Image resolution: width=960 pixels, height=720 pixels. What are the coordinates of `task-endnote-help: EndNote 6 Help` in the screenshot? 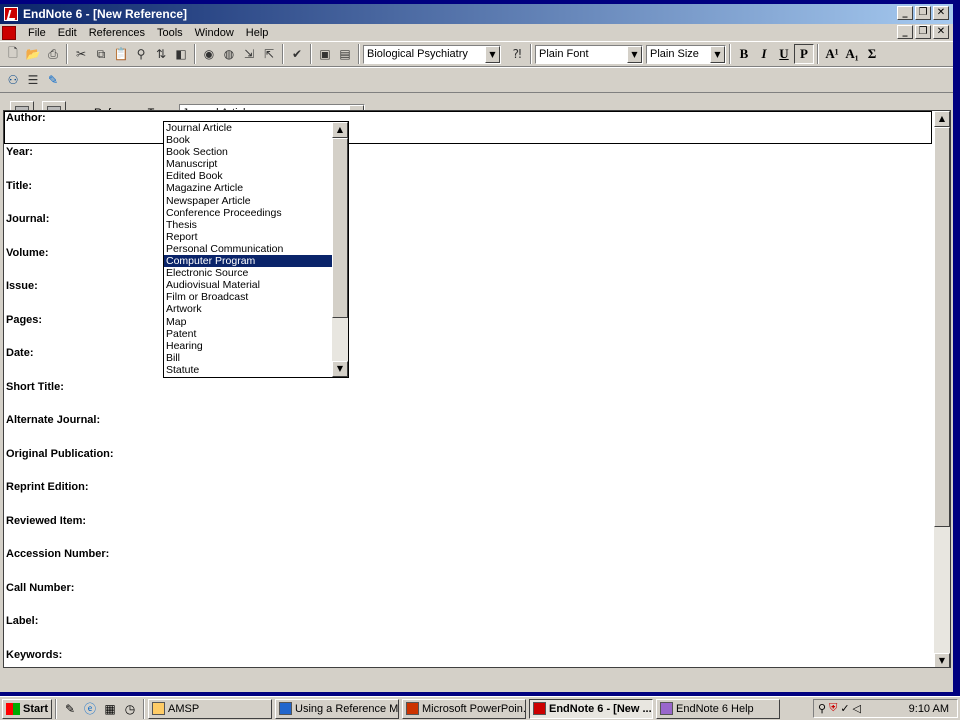 It's located at (718, 708).